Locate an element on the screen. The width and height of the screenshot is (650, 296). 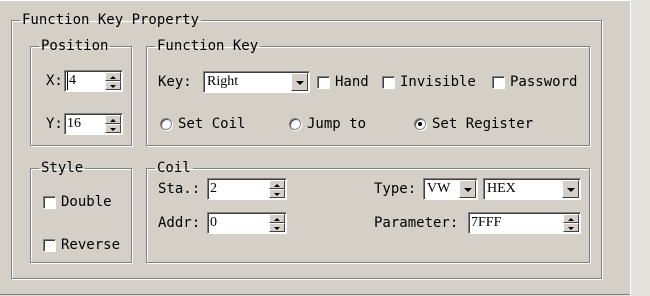
jump-to-label: Jump to is located at coordinates (337, 124).